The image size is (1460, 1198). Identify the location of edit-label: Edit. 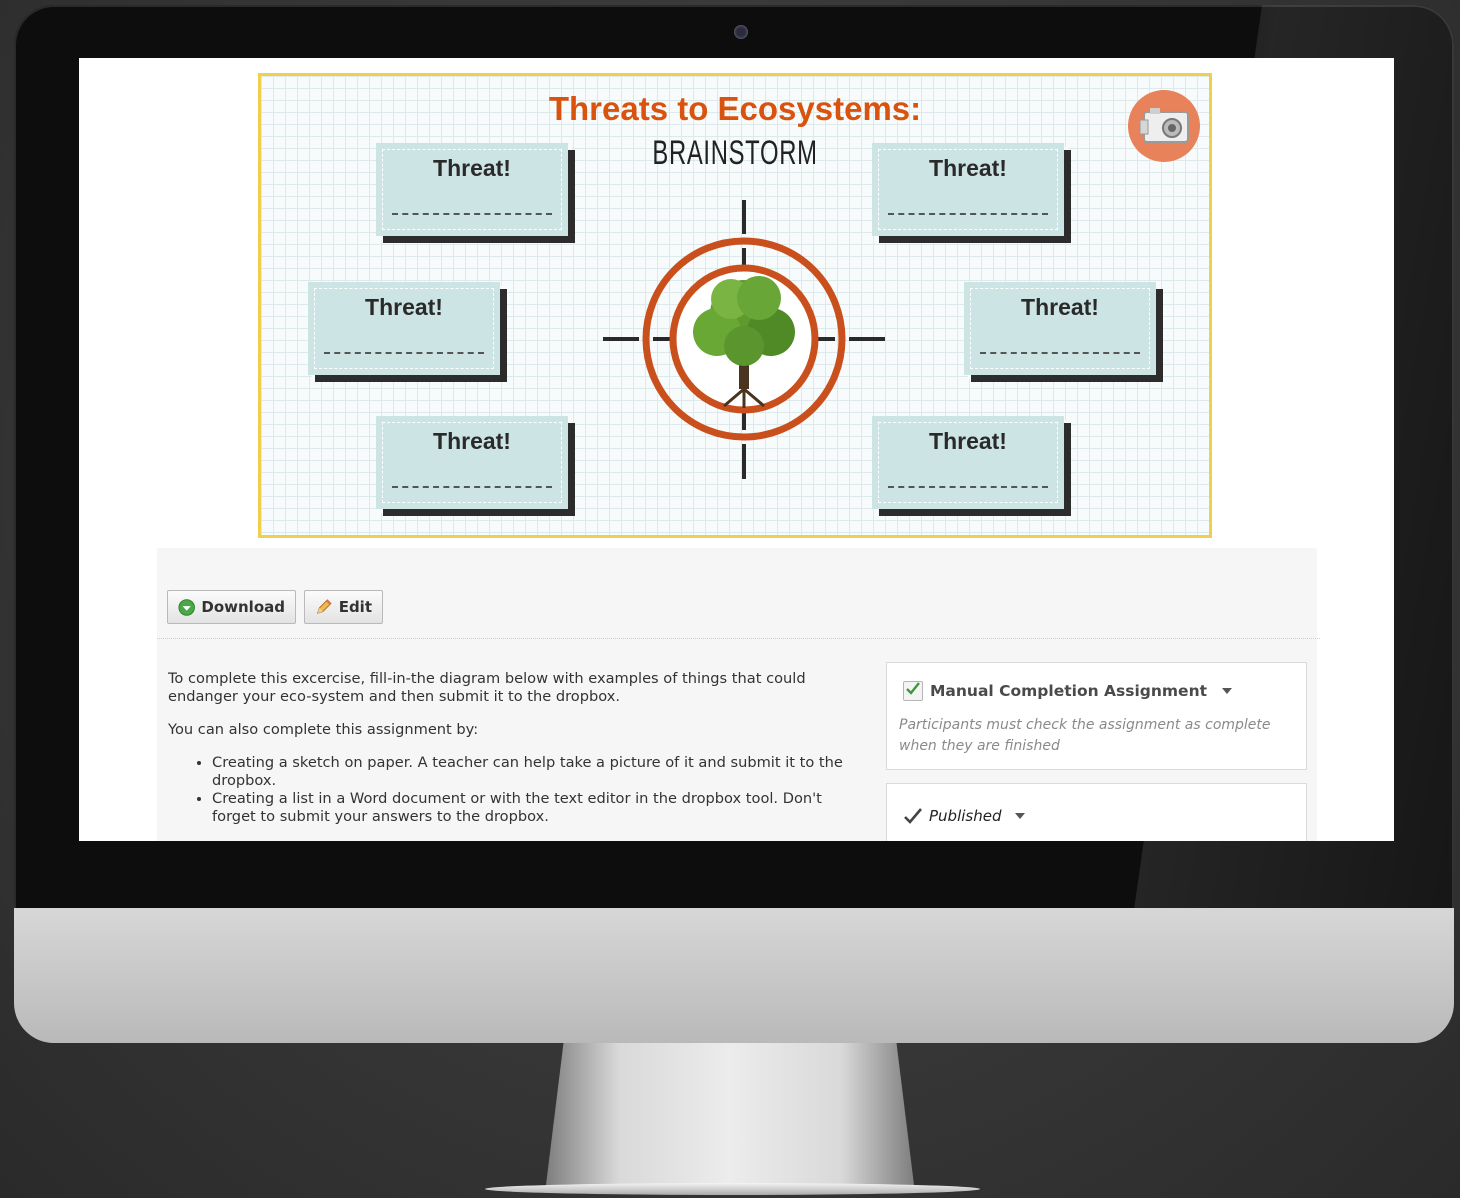
(355, 607).